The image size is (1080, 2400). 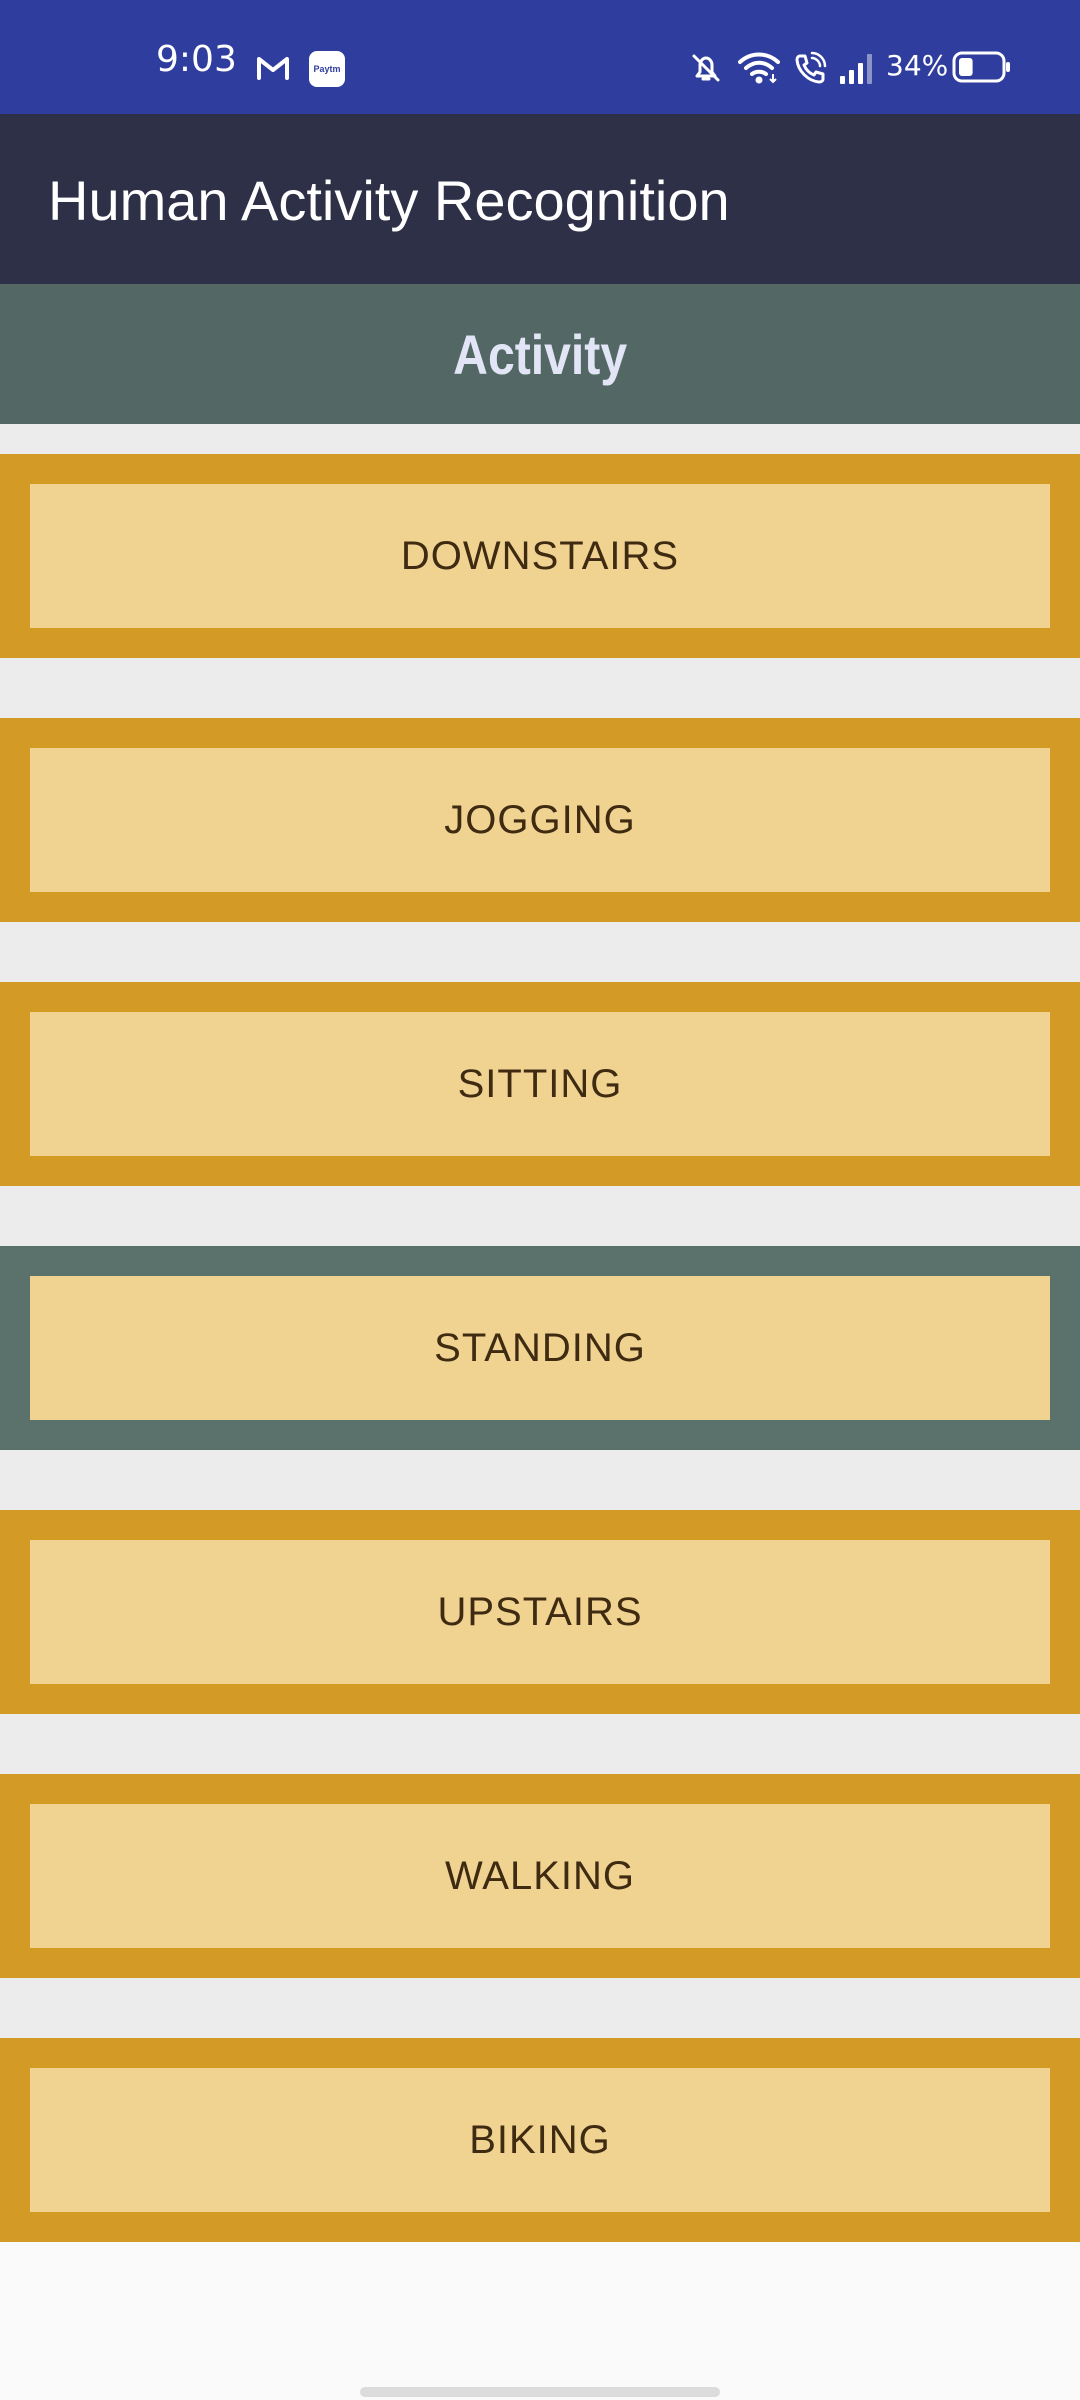 I want to click on battery-percent: 34%, so click(x=917, y=65).